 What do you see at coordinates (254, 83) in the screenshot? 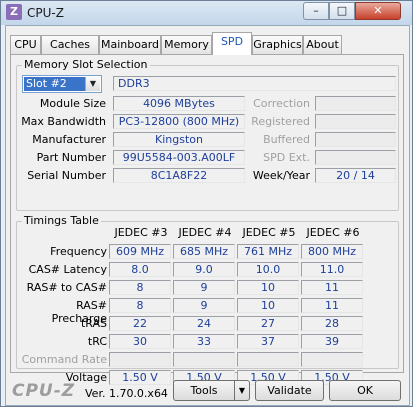
I see `memory-type-field: DDR3` at bounding box center [254, 83].